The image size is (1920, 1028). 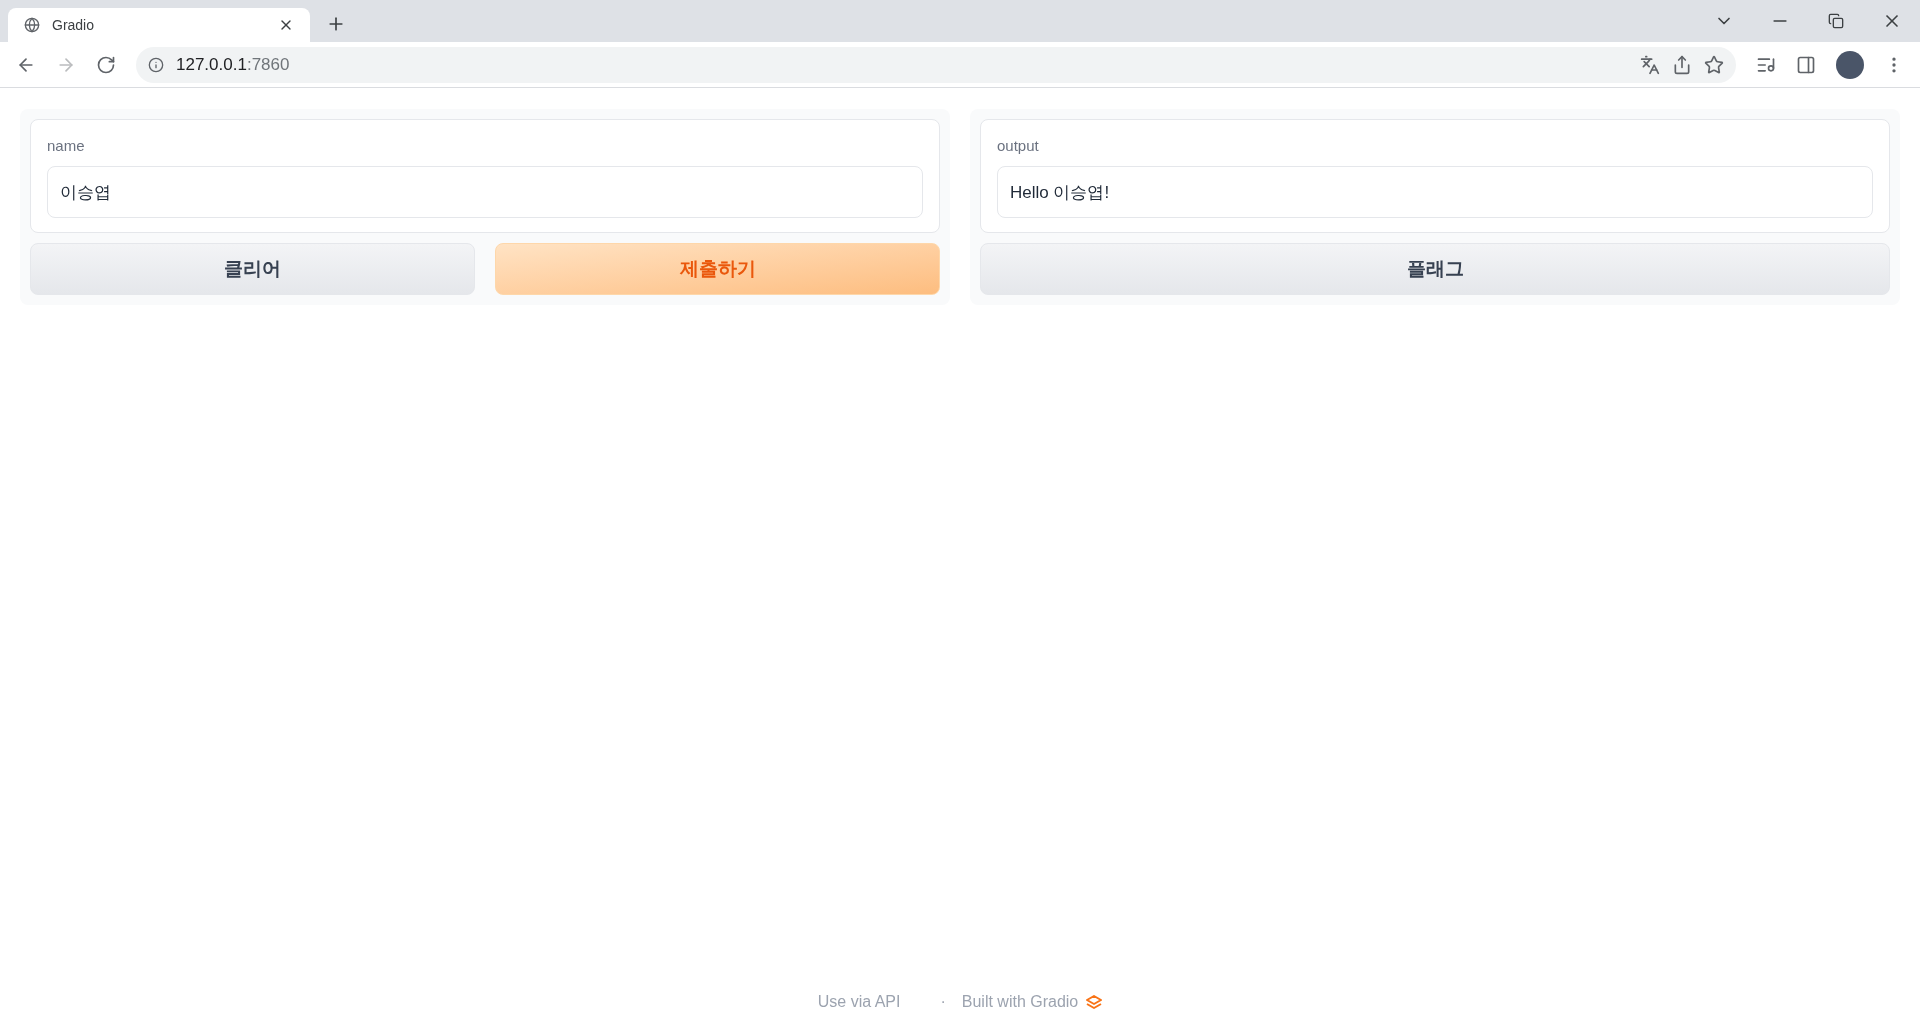 I want to click on input-field: 이승엽, so click(x=485, y=192).